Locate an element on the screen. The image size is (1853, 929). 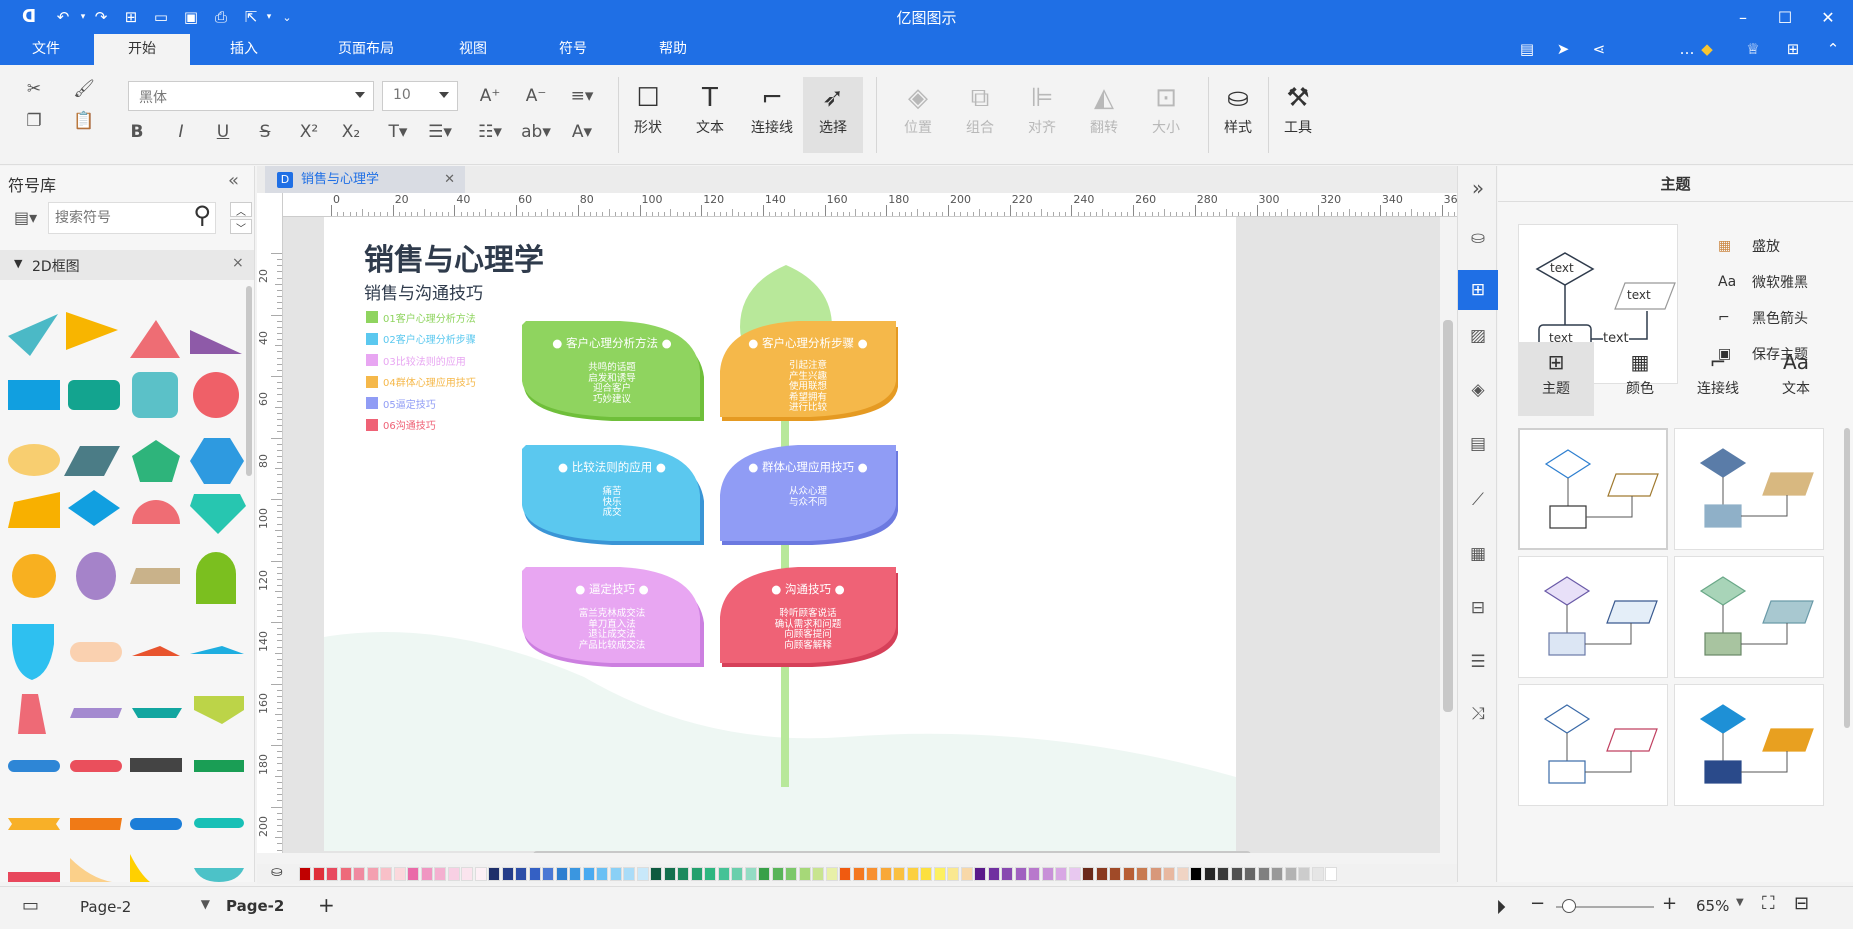
close-icon: ✕ is located at coordinates (1828, 17).